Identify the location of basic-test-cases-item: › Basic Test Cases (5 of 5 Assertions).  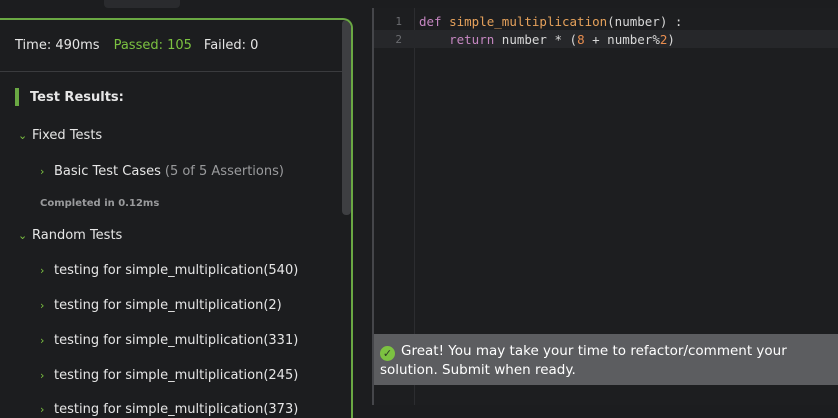
(162, 171).